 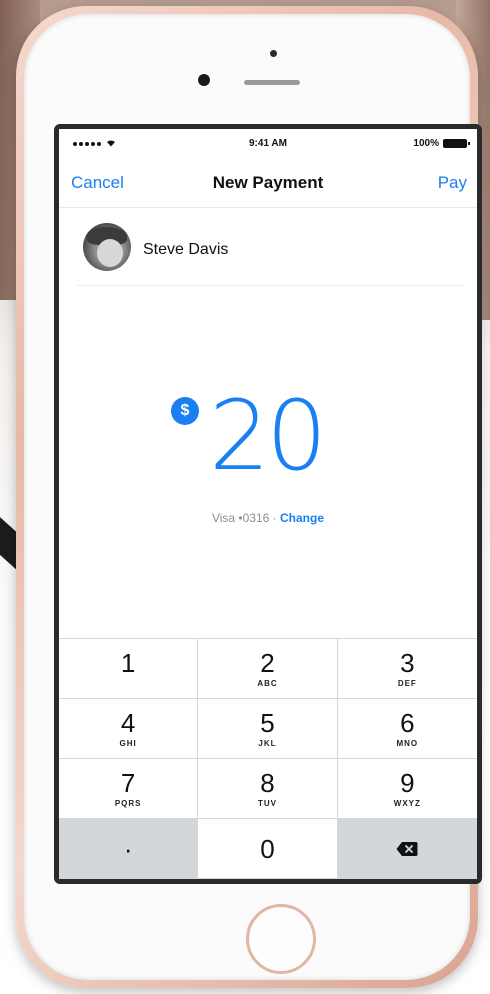 I want to click on key-digit: 5, so click(x=267, y=722).